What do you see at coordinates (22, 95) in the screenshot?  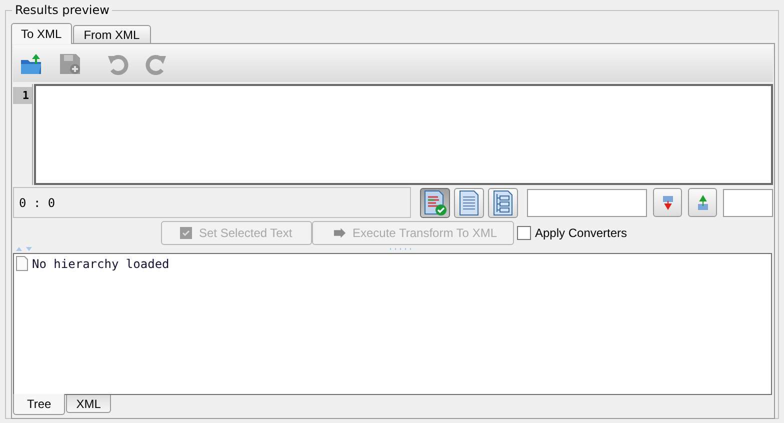 I see `line-number: 1` at bounding box center [22, 95].